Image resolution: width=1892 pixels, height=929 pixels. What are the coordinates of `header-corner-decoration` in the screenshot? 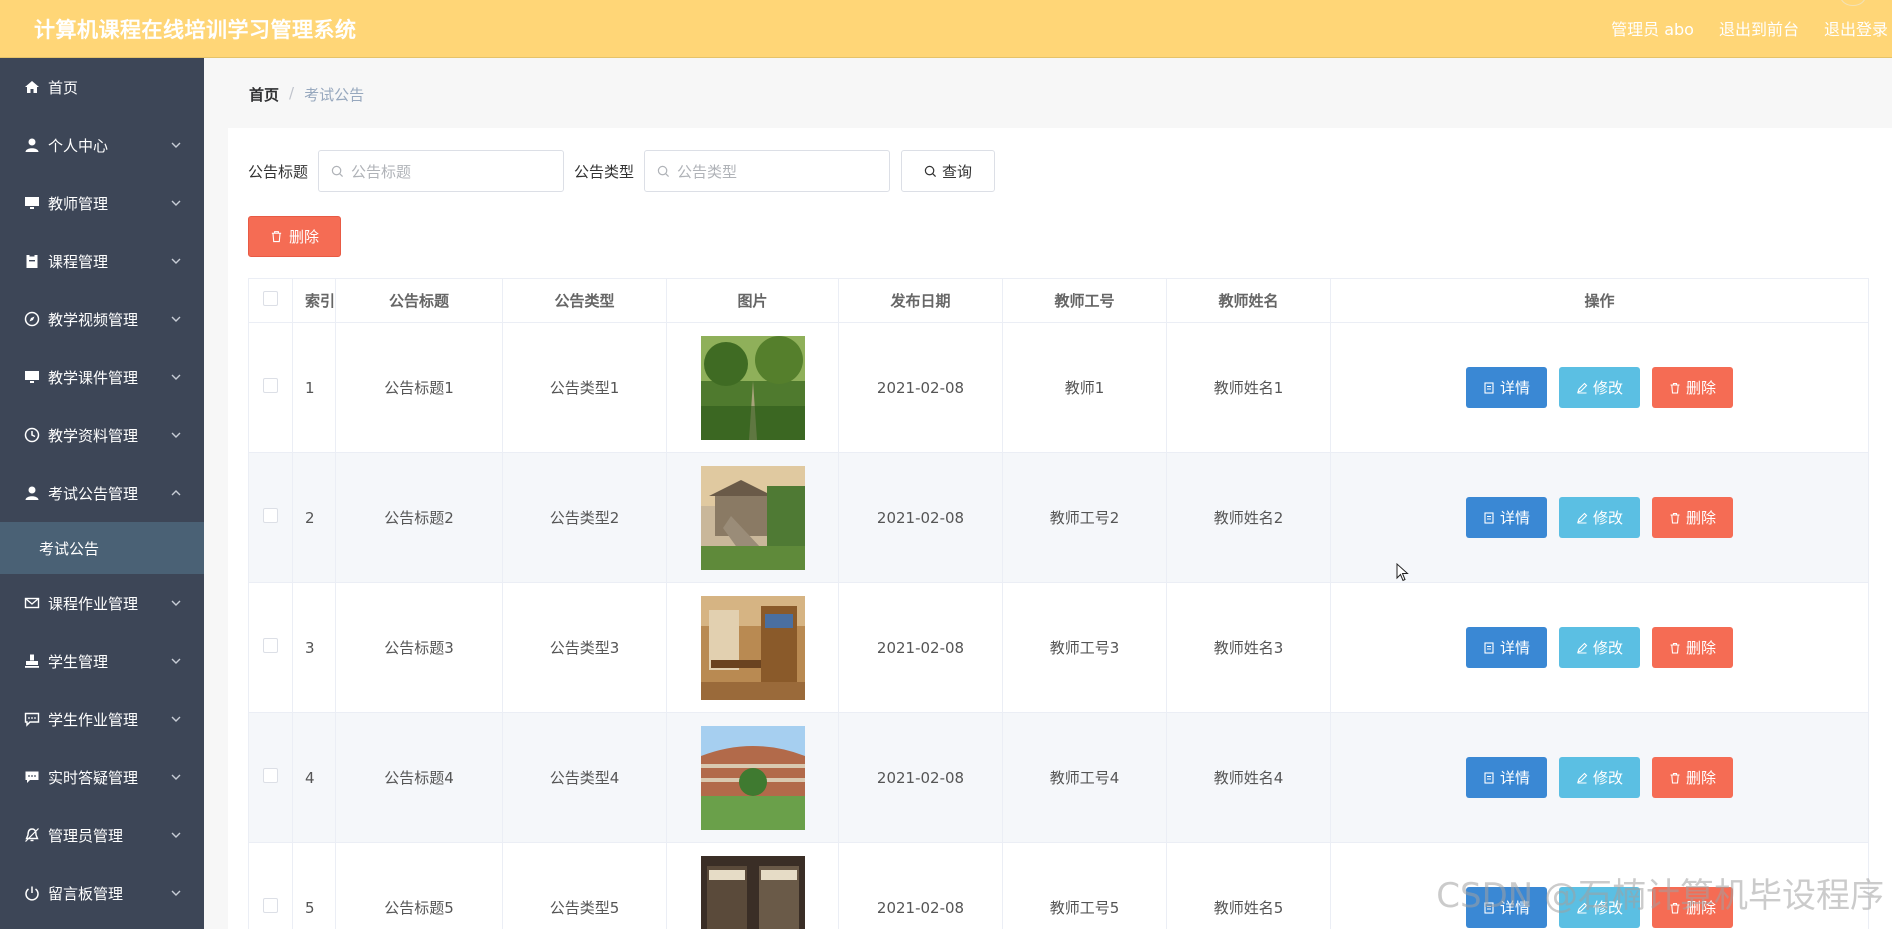 It's located at (1853, 3).